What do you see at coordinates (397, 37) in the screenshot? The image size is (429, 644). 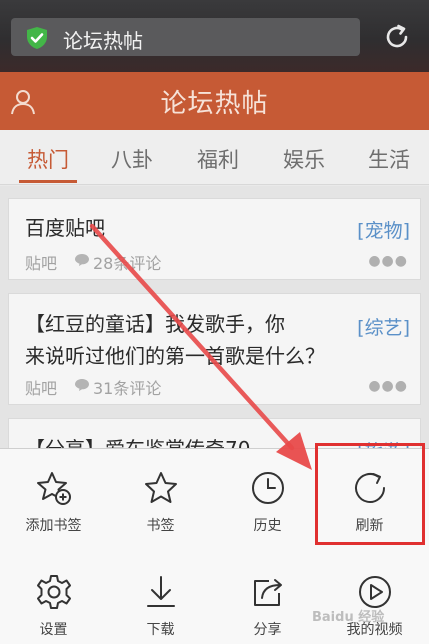 I see `reload-icon` at bounding box center [397, 37].